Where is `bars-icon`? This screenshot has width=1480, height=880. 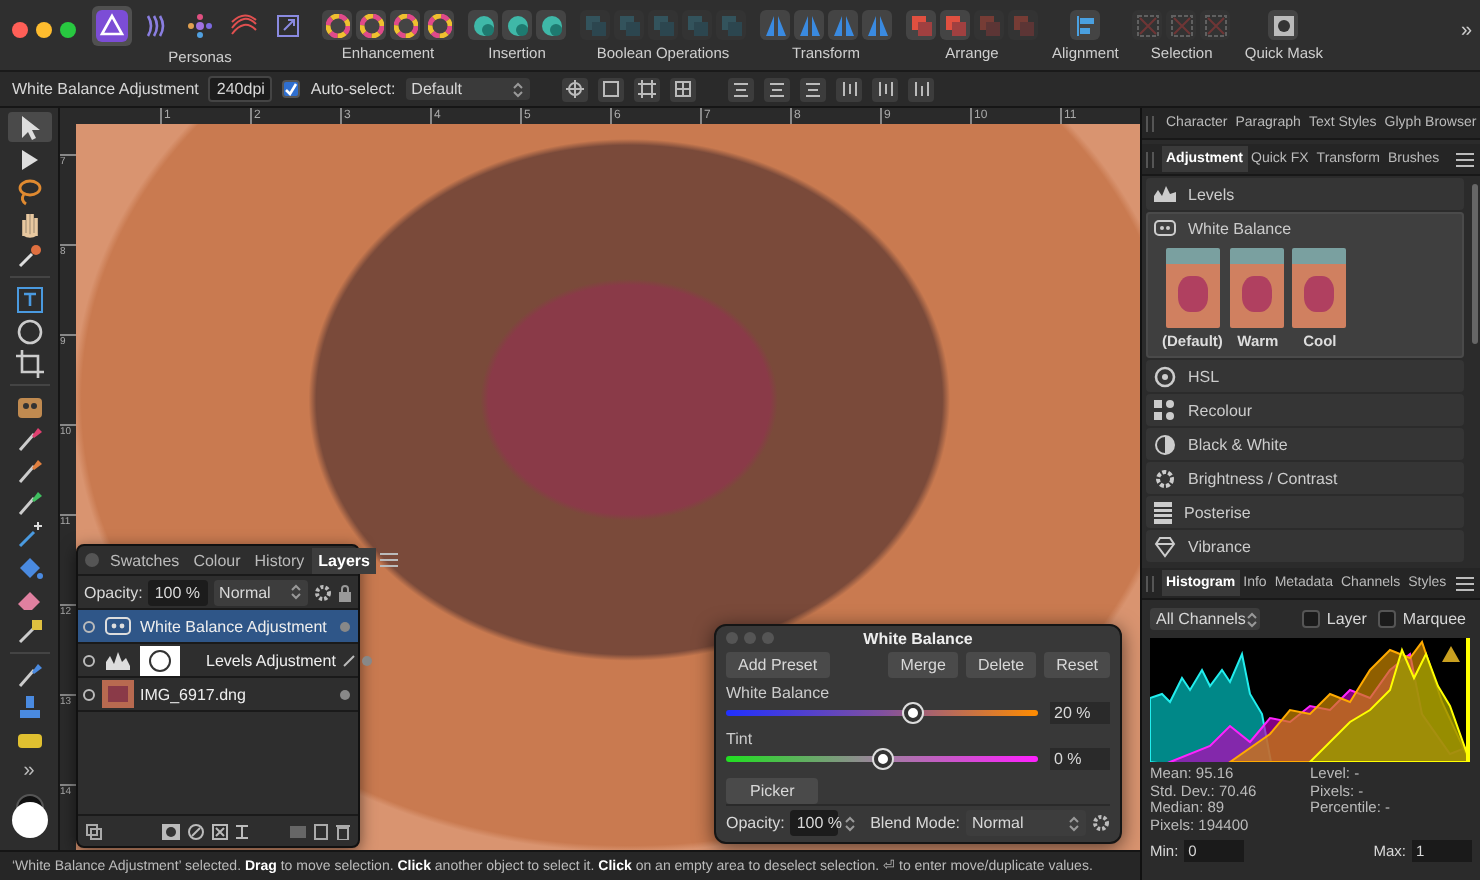
bars-icon is located at coordinates (1085, 25).